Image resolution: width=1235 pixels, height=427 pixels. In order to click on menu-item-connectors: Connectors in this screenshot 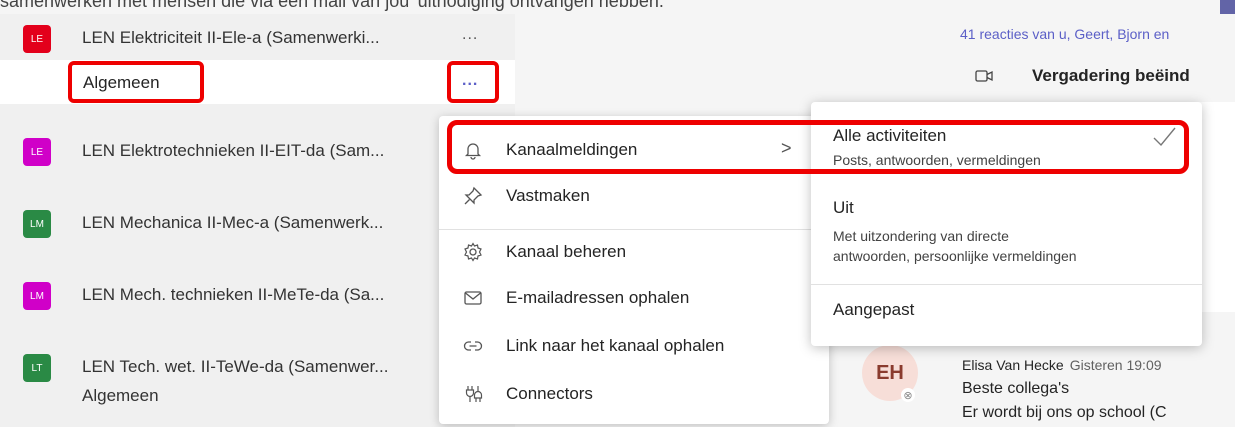, I will do `click(634, 394)`.